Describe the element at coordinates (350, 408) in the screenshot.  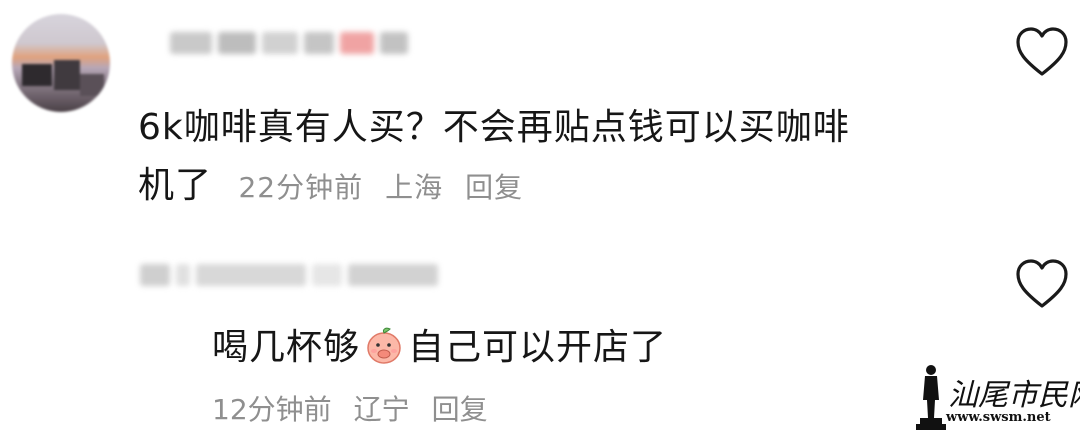
I see `comment-meta: 12分钟前 辽宁 回复` at that location.